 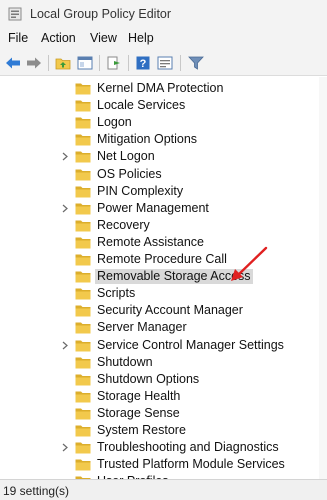 What do you see at coordinates (140, 190) in the screenshot?
I see `tree-item-label: PIN Complexity` at bounding box center [140, 190].